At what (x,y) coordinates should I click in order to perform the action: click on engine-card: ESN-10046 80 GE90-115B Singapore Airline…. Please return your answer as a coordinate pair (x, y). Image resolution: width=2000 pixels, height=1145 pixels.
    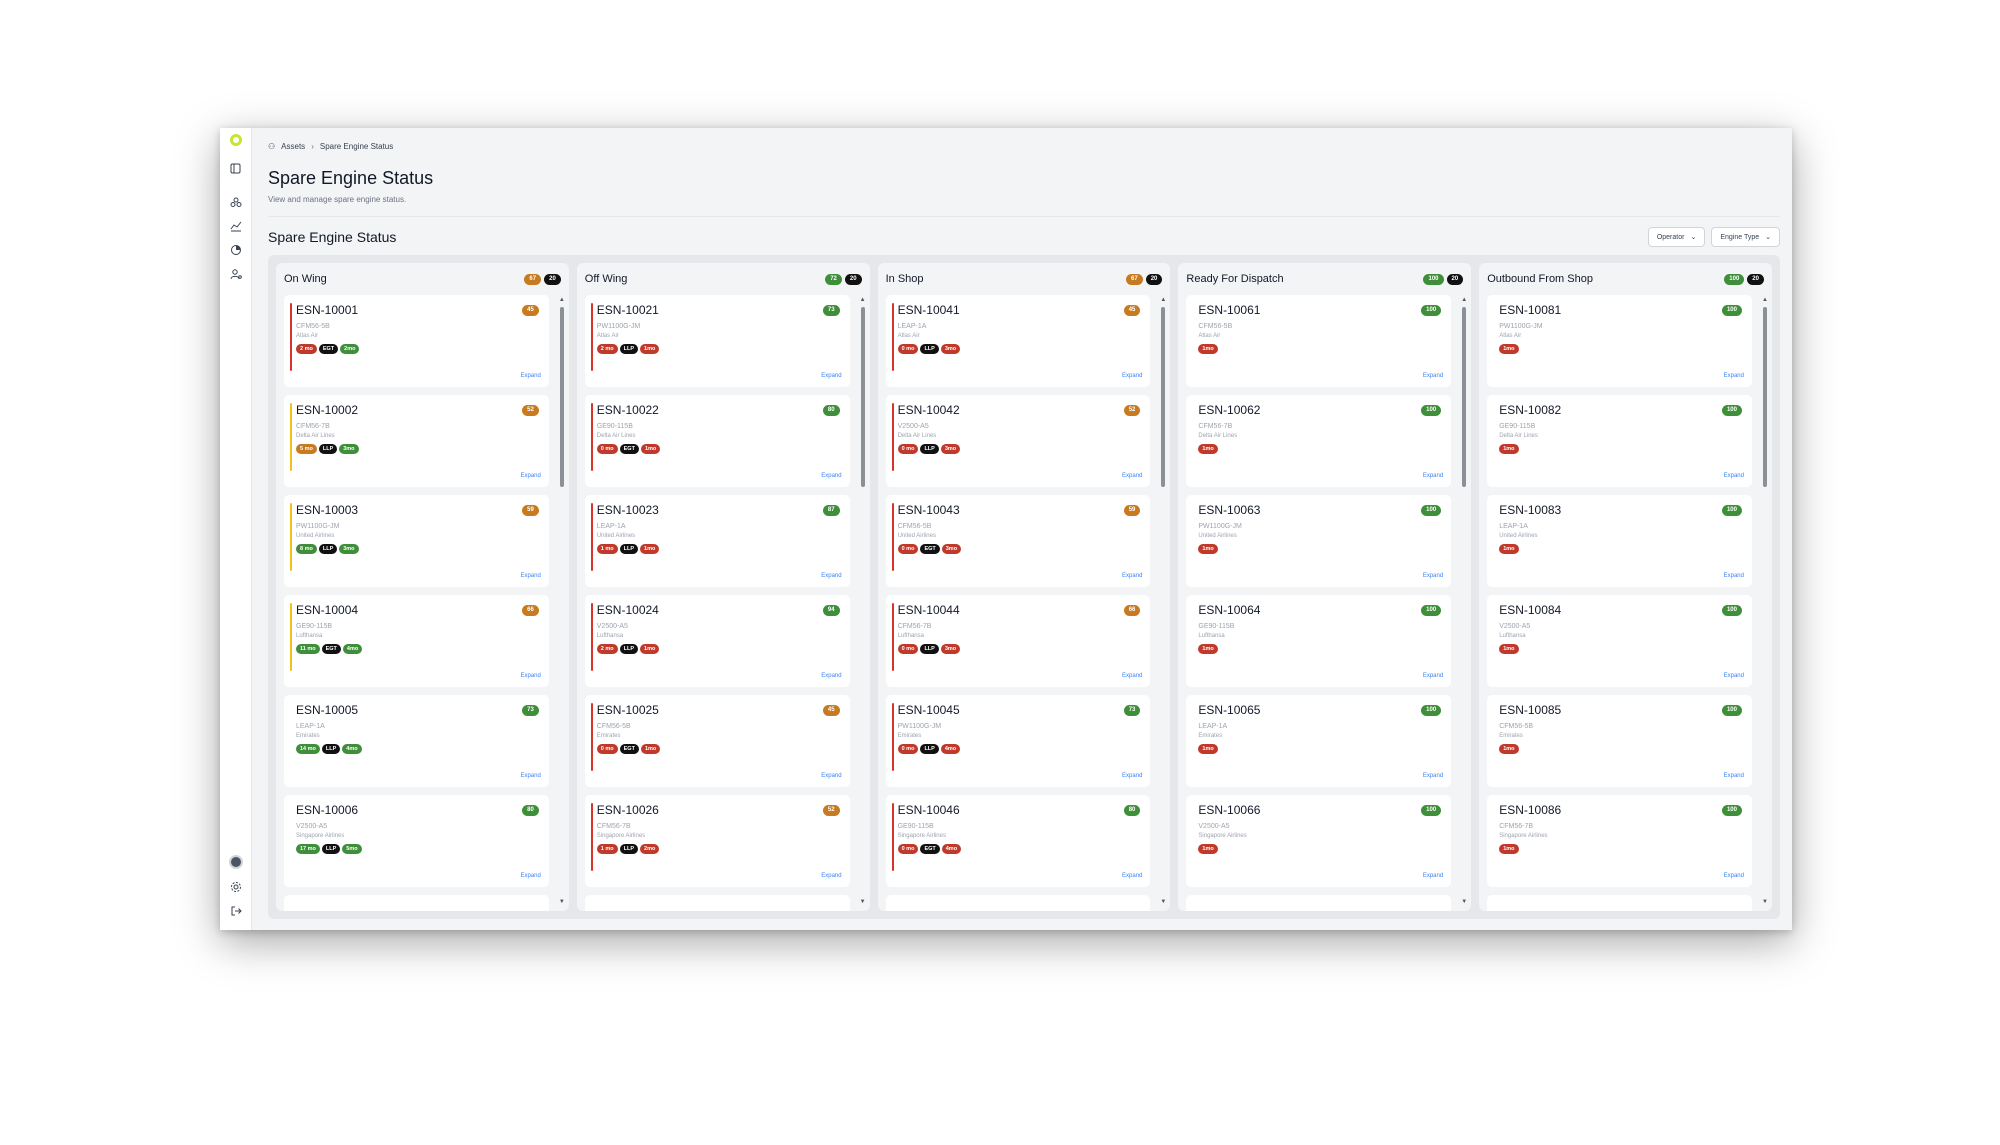
    Looking at the image, I should click on (1018, 841).